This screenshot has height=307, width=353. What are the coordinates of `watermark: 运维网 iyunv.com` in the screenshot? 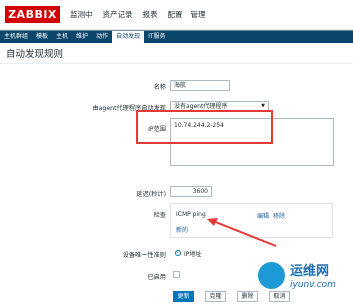 It's located at (305, 282).